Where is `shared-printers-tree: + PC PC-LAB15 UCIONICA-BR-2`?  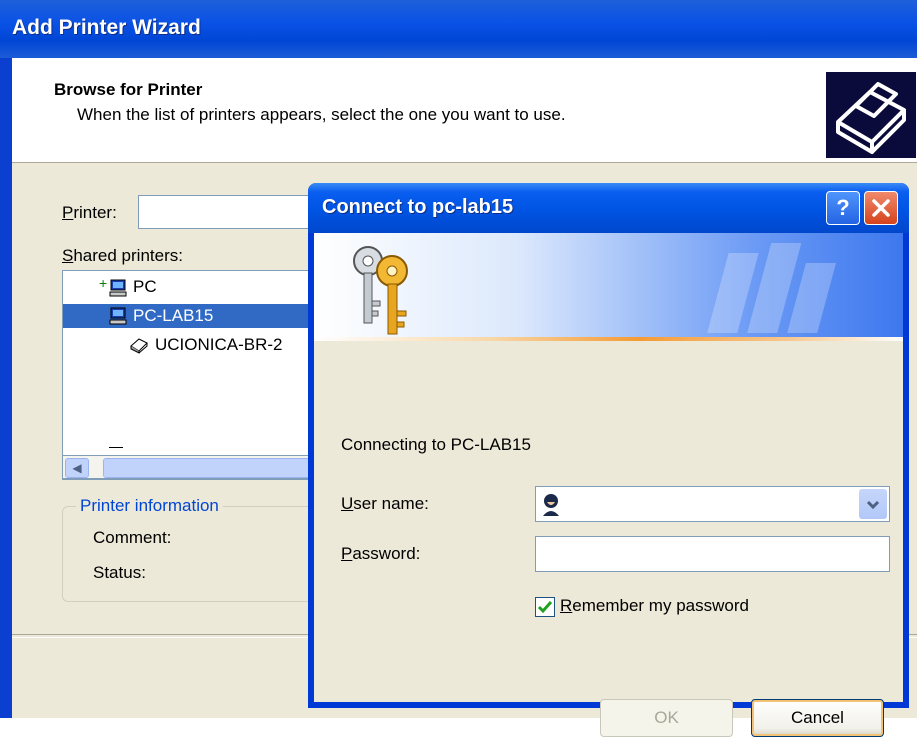
shared-printers-tree: + PC PC-LAB15 UCIONICA-BR-2 is located at coordinates (192, 375).